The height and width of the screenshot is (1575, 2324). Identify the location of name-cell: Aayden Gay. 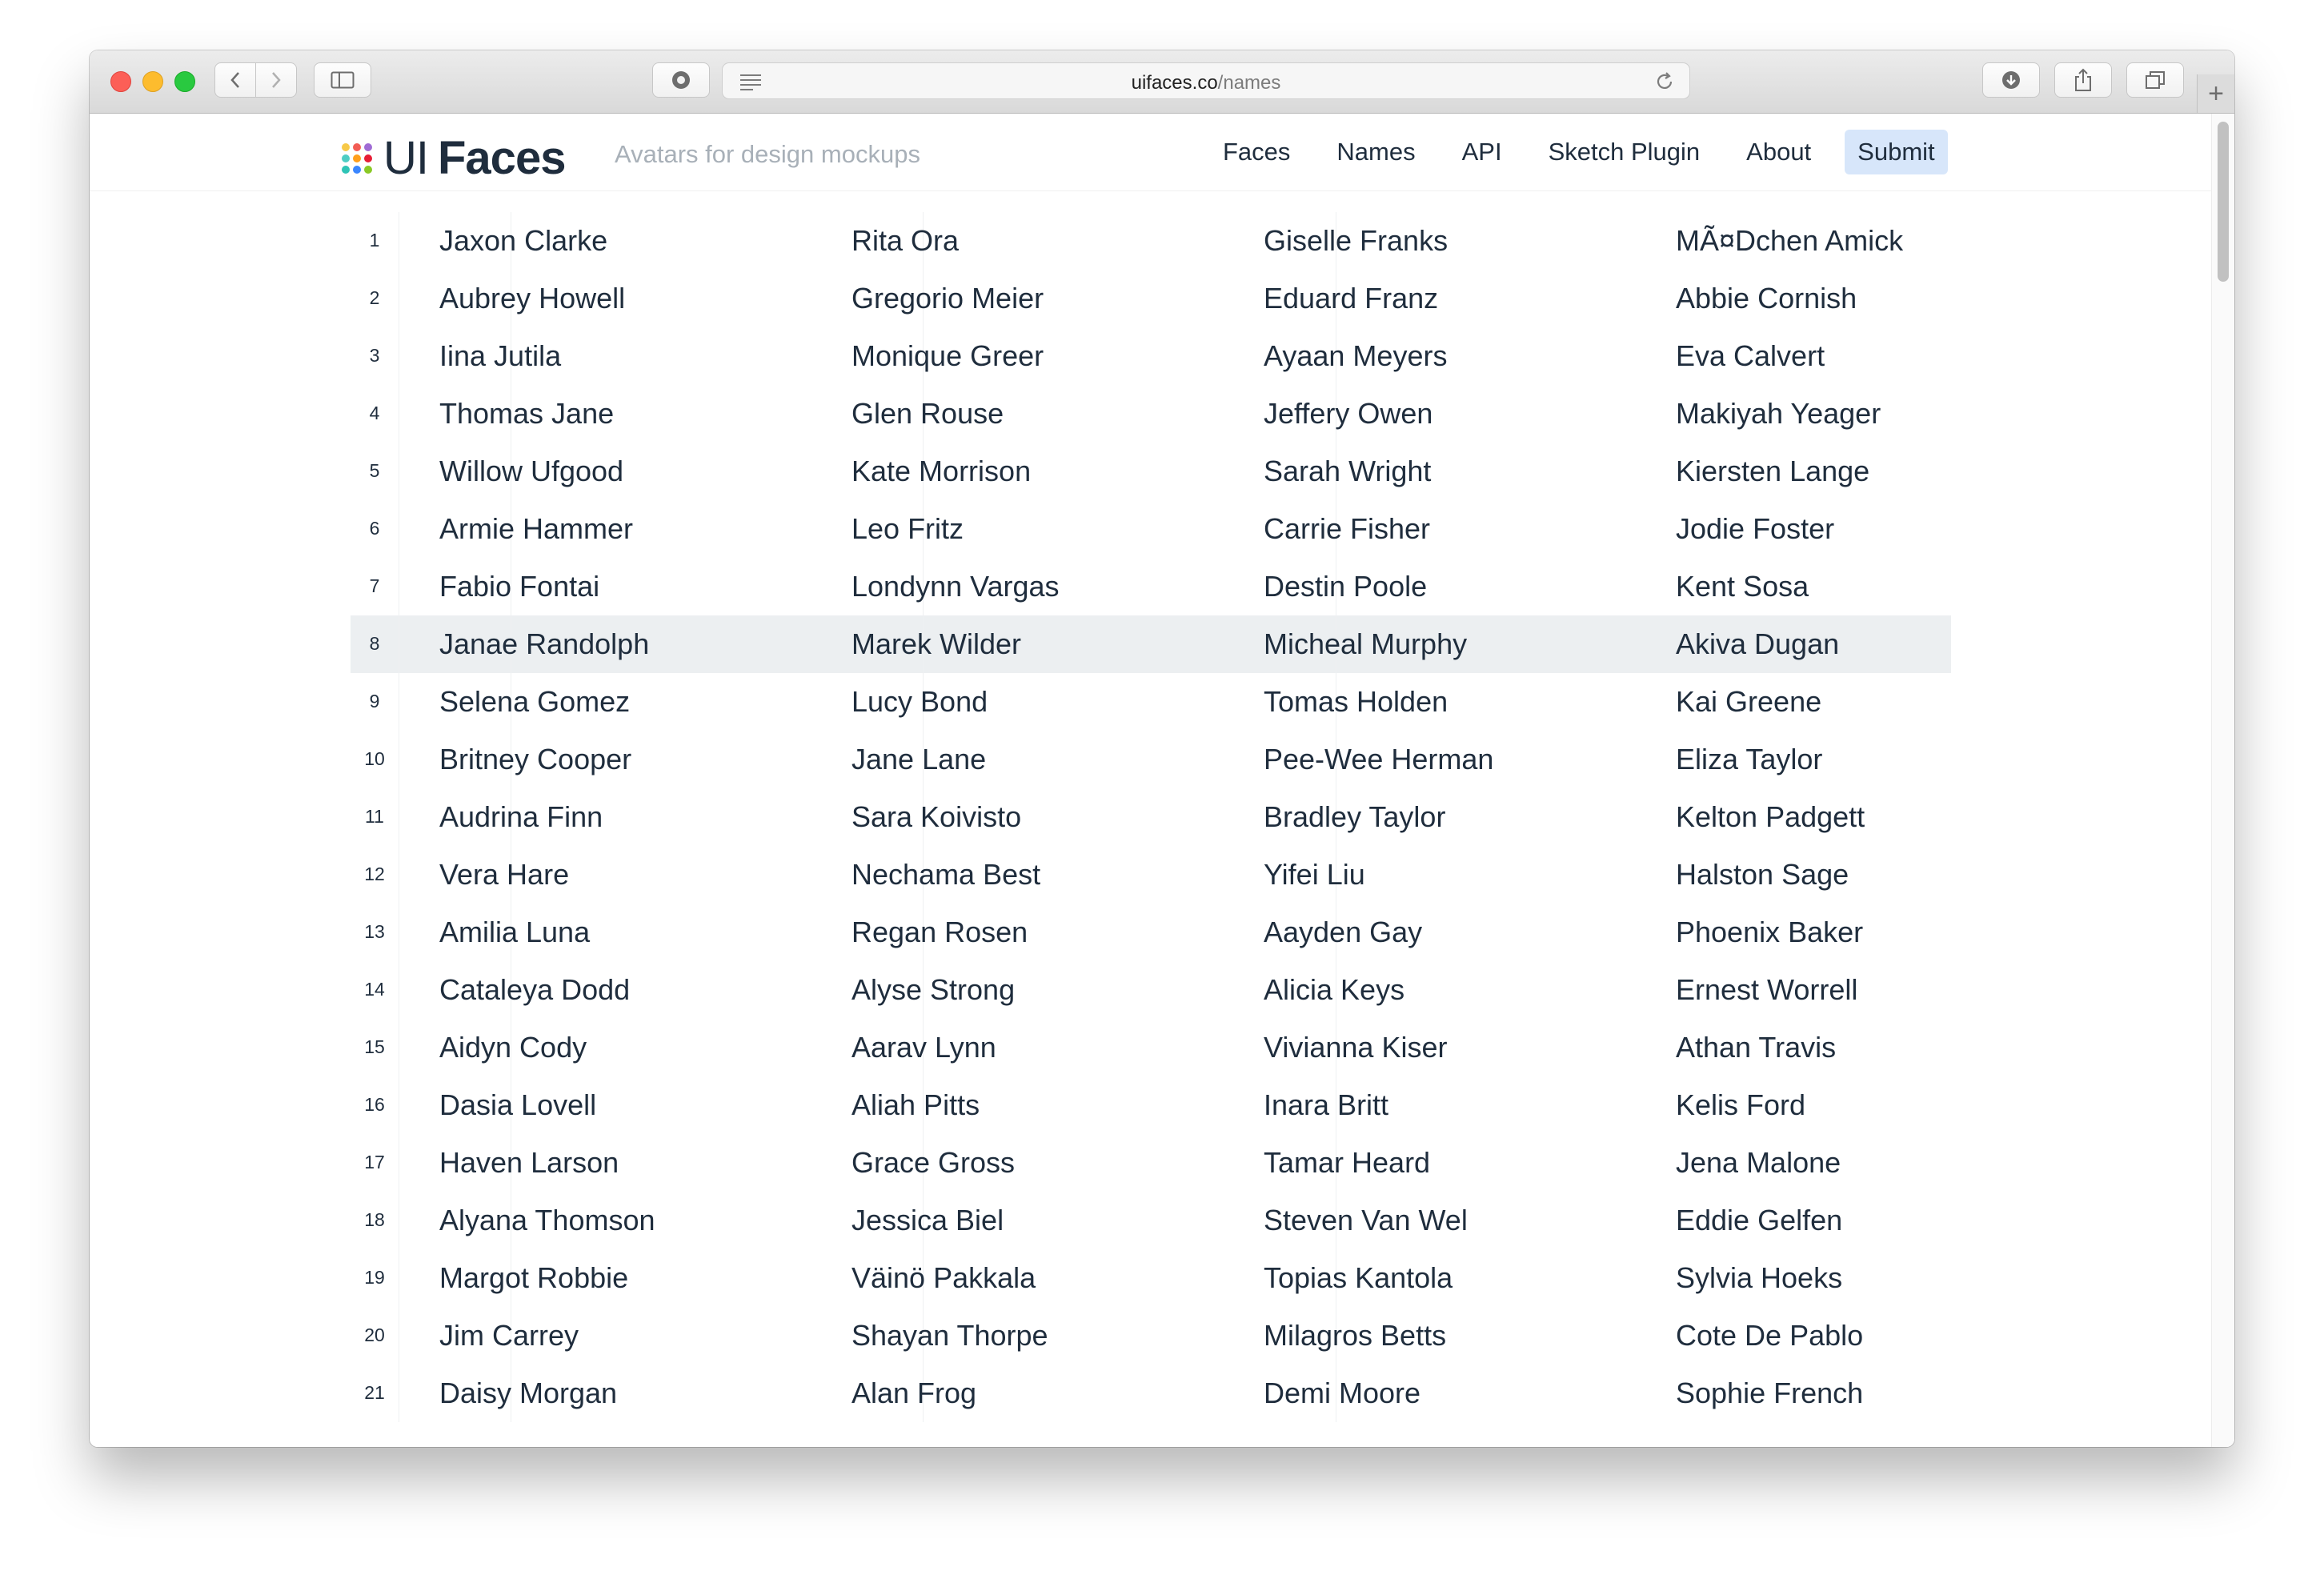
(1343, 932).